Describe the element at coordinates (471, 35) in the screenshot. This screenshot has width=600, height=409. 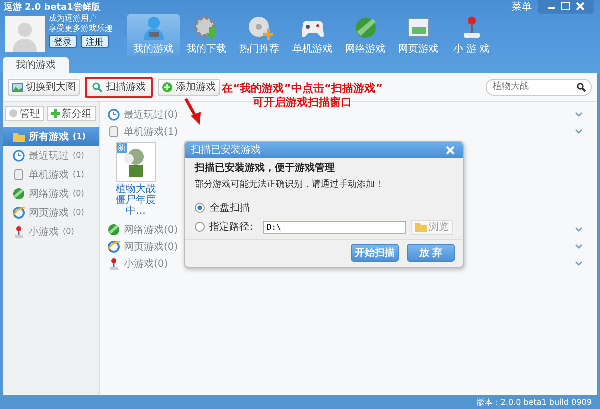
I see `nav-tab: 小 游 戏` at that location.